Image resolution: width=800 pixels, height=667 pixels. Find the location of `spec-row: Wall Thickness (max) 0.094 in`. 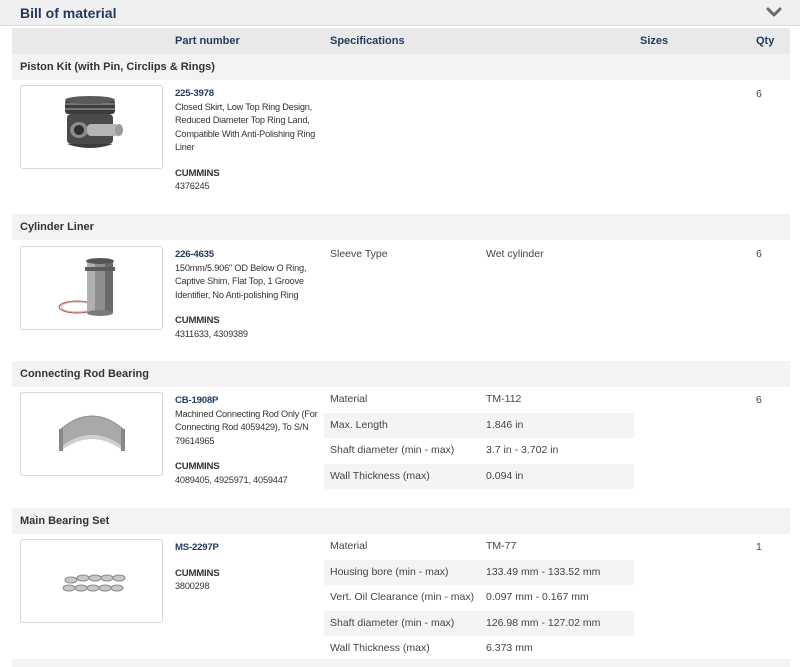

spec-row: Wall Thickness (max) 0.094 in is located at coordinates (479, 476).